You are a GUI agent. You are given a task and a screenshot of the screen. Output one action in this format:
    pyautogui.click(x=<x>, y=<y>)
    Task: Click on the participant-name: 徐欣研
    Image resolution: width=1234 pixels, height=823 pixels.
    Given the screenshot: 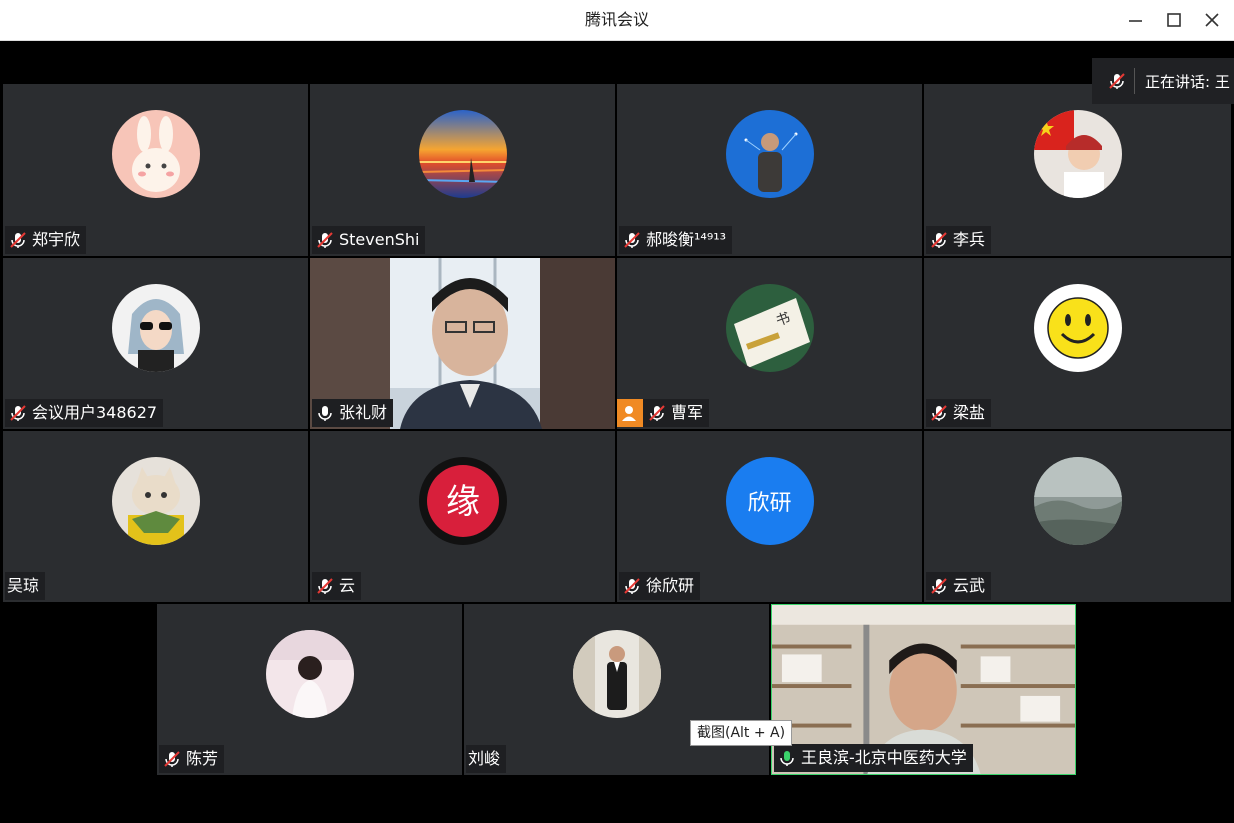 What is the action you would take?
    pyautogui.click(x=670, y=585)
    